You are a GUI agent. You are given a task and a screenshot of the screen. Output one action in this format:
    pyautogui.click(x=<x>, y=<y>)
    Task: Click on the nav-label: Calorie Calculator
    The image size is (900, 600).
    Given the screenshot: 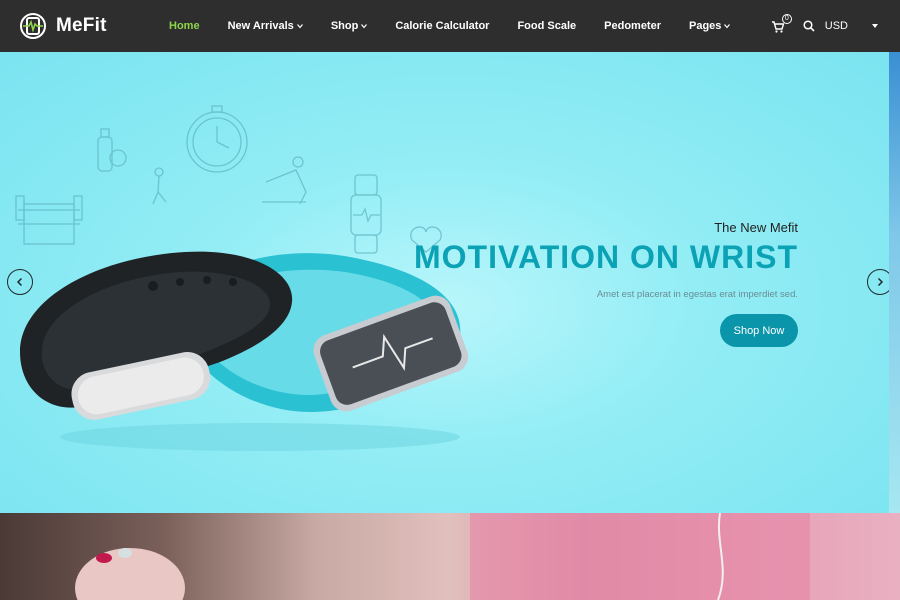 What is the action you would take?
    pyautogui.click(x=442, y=26)
    